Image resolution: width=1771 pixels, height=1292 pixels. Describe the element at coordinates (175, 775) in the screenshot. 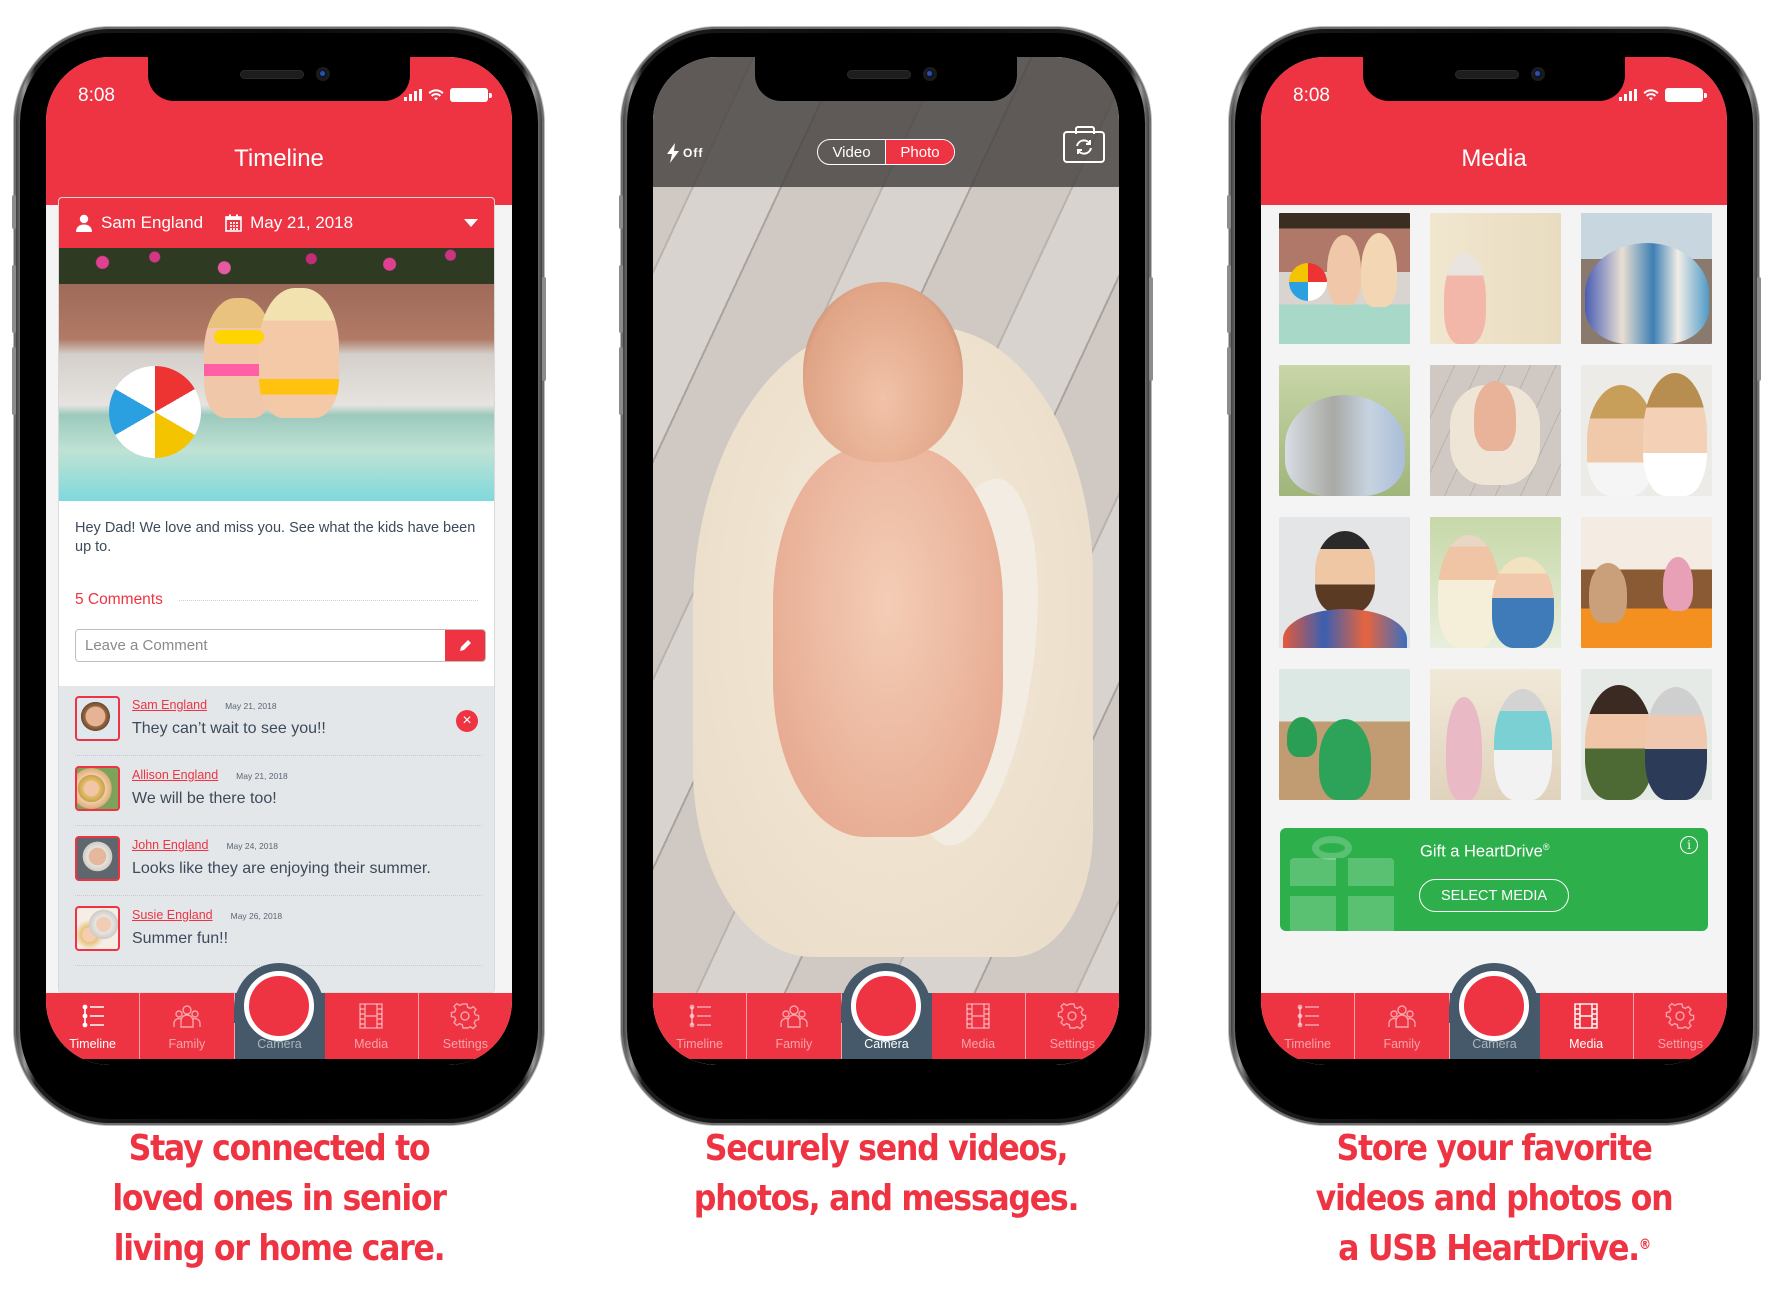

I see `comment-author: Allison England` at that location.